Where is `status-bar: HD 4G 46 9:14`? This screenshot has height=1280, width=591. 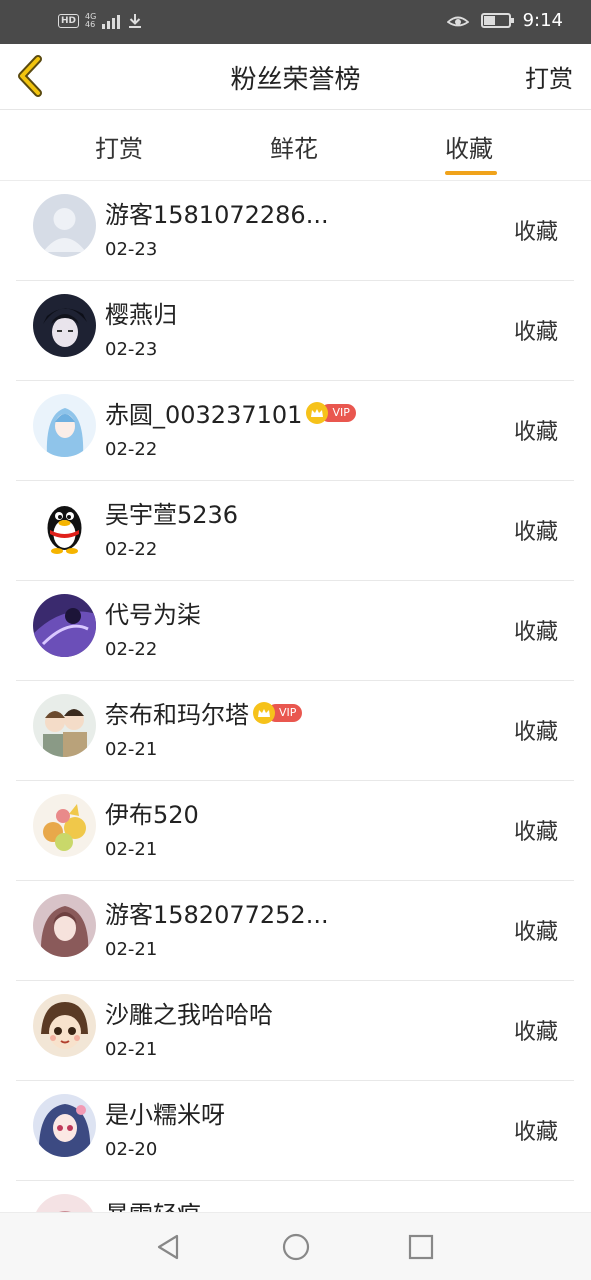
status-bar: HD 4G 46 9:14 is located at coordinates (295, 22).